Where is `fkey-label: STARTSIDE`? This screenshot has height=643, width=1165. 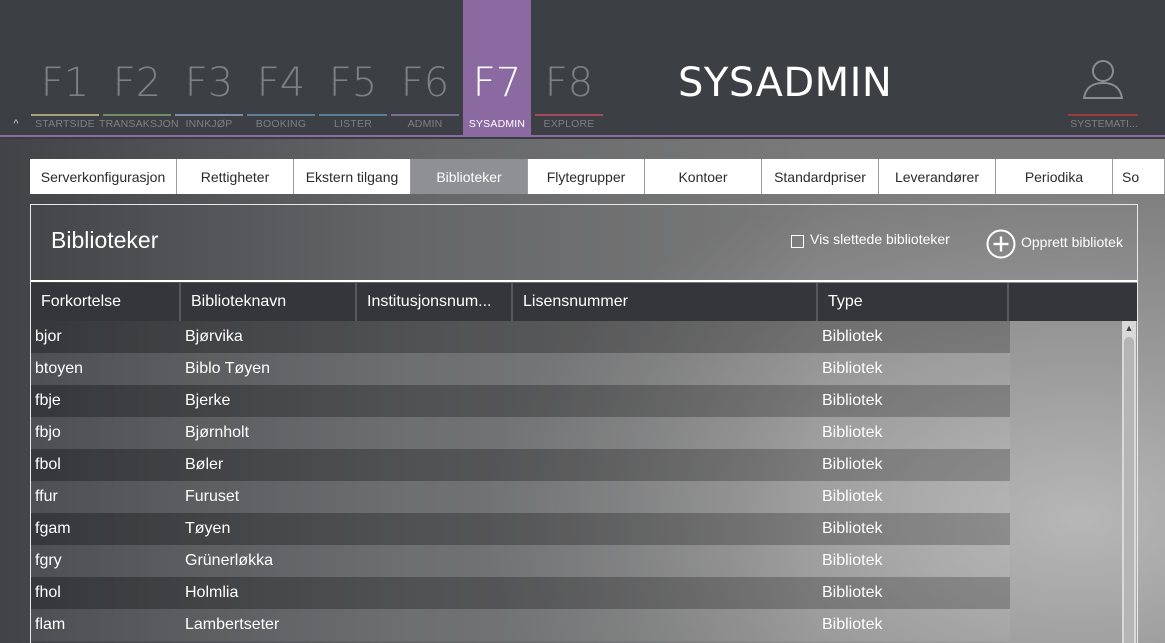 fkey-label: STARTSIDE is located at coordinates (65, 124).